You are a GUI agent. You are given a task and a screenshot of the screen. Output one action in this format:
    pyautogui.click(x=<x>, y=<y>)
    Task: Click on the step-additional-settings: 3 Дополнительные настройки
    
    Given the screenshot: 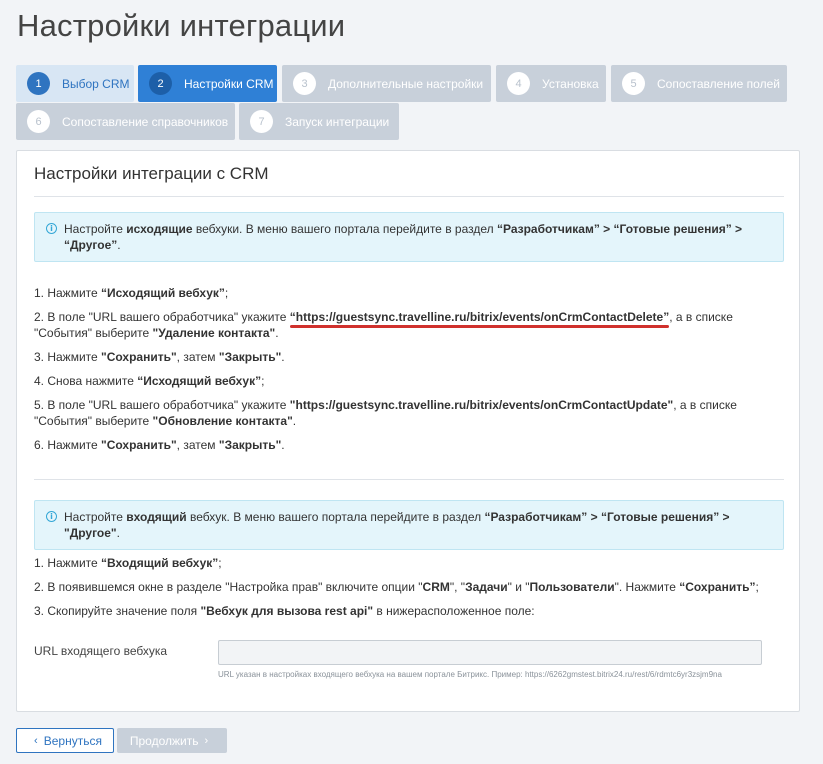 What is the action you would take?
    pyautogui.click(x=386, y=83)
    